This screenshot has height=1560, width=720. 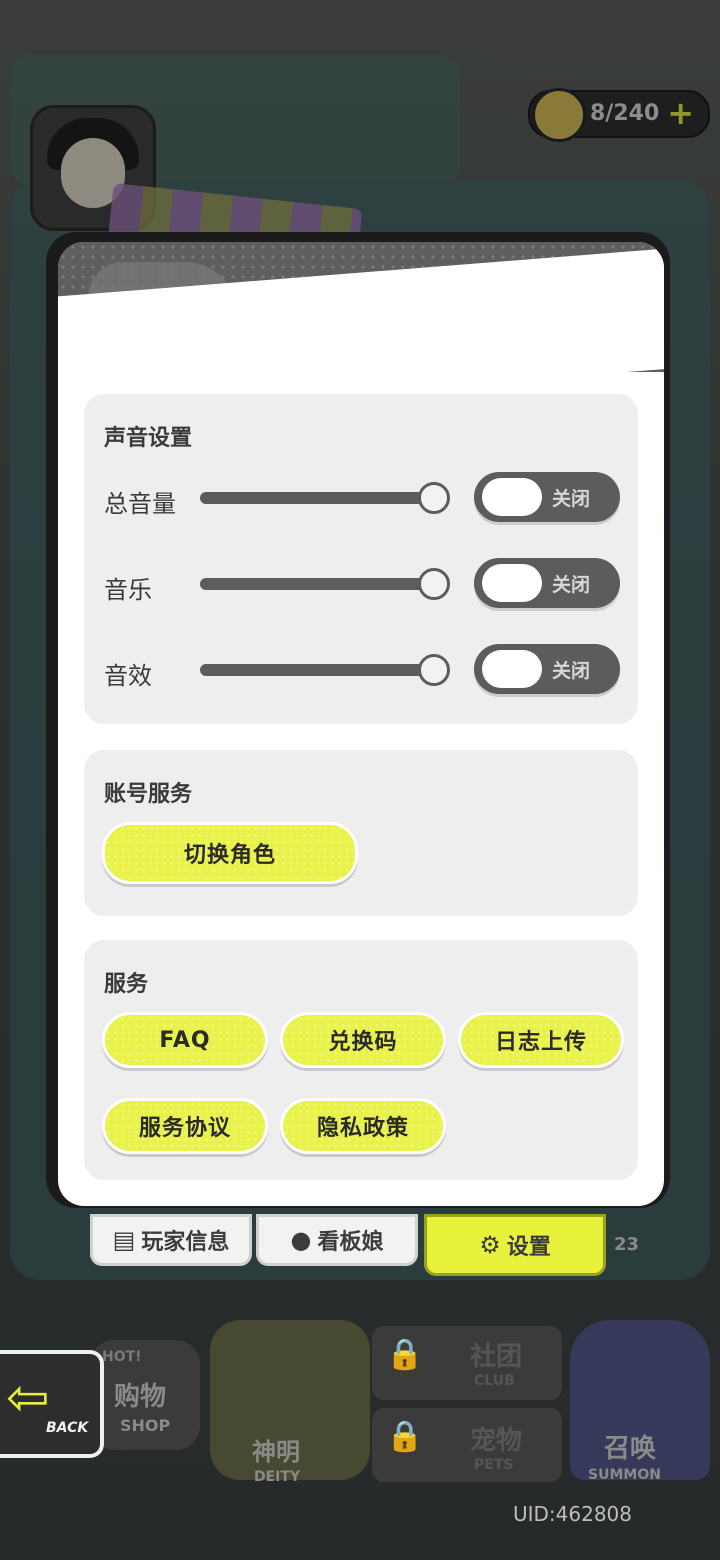 I want to click on tab-side-badge: 23, so click(x=627, y=1244).